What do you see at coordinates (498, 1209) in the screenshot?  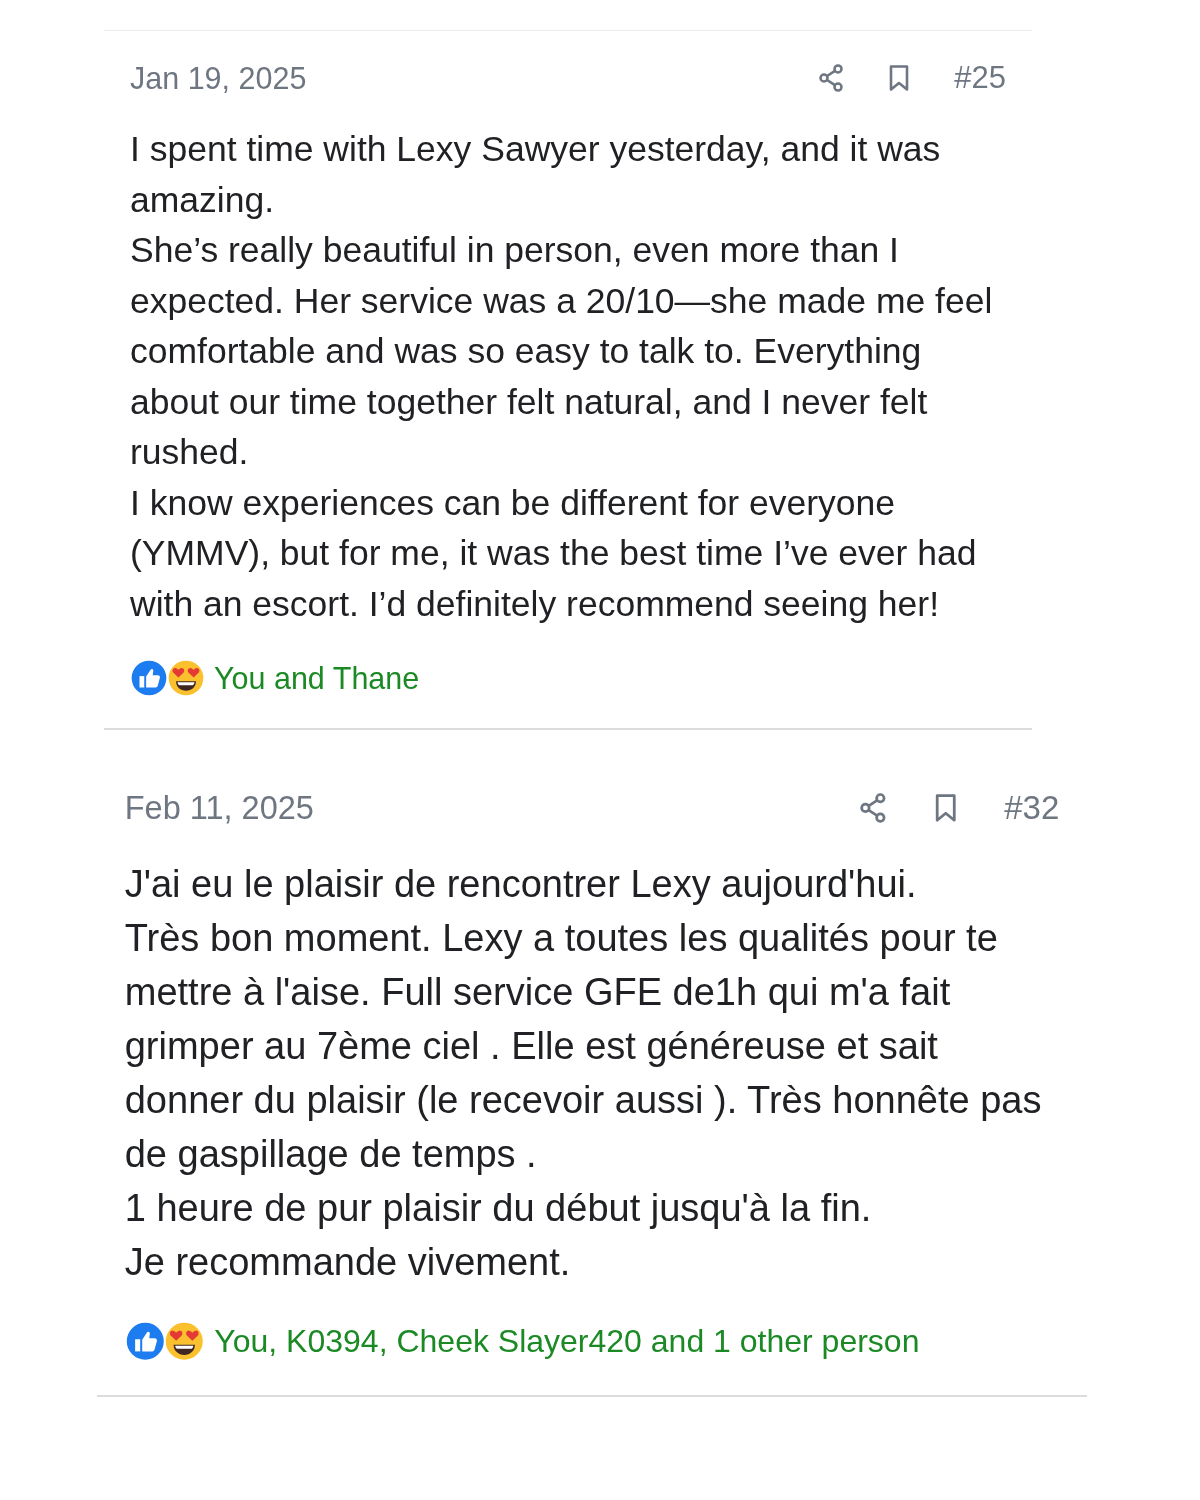 I see `post-paragraph: 1 heure de pur plaisir du début jusqu'à la fin.` at bounding box center [498, 1209].